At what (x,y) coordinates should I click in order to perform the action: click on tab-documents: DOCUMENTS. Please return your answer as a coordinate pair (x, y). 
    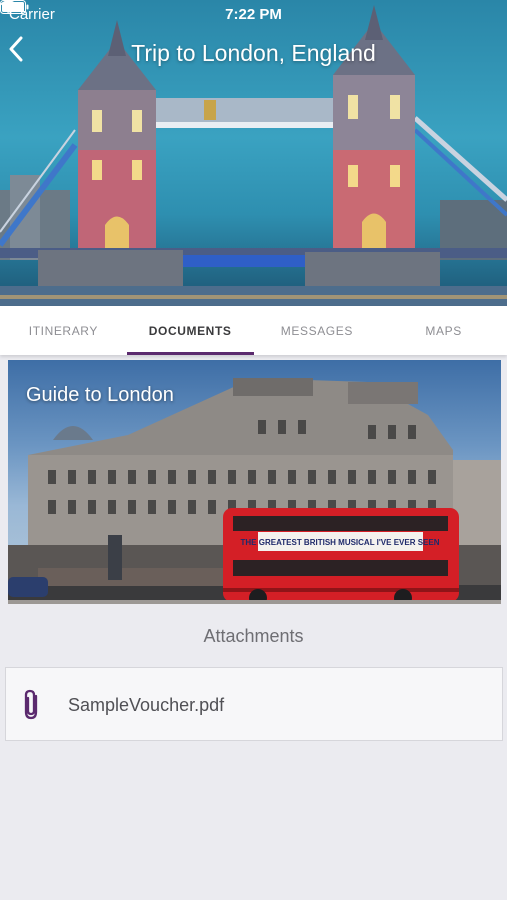
    Looking at the image, I should click on (190, 330).